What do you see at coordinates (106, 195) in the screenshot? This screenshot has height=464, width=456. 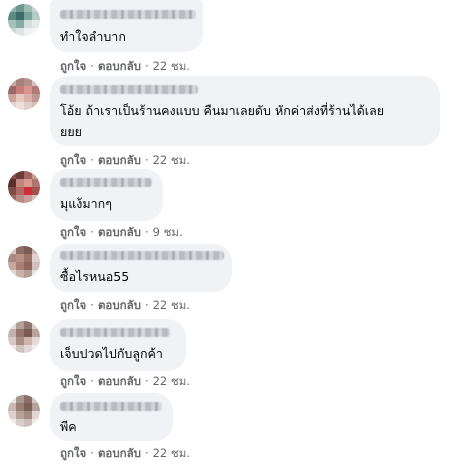 I see `comment-bubble: มุแง้มากๆ` at bounding box center [106, 195].